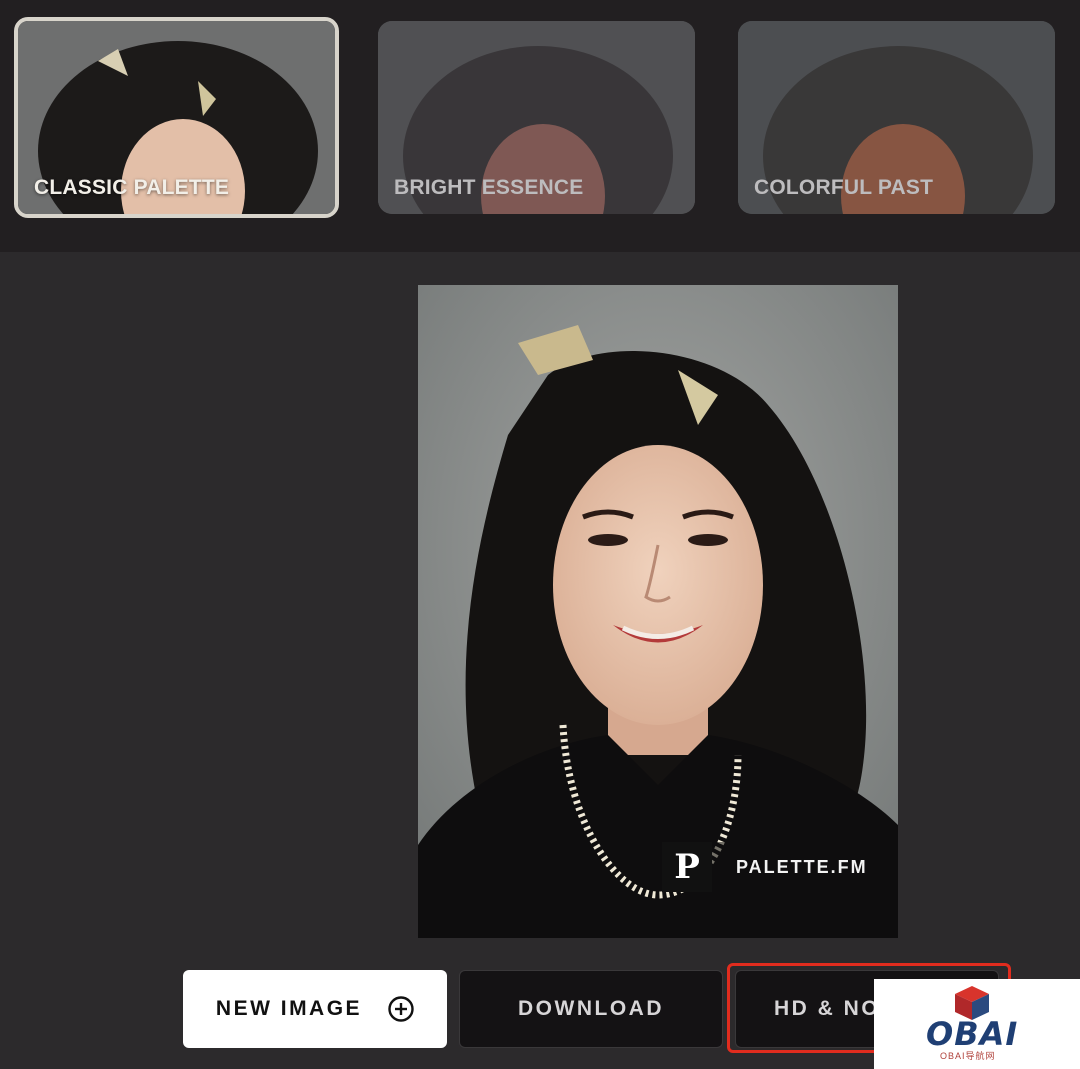 The width and height of the screenshot is (1080, 1069). Describe the element at coordinates (687, 867) in the screenshot. I see `palette-logo-icon: P` at that location.